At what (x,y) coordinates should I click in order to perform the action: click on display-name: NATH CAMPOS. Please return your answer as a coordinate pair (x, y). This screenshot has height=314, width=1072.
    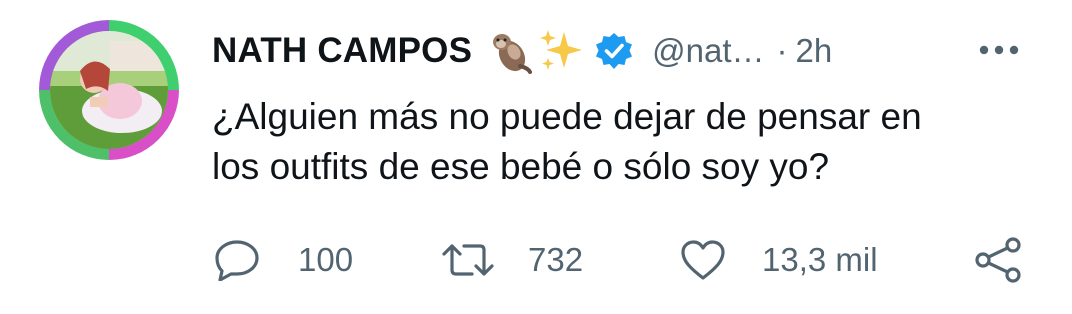
    Looking at the image, I should click on (342, 51).